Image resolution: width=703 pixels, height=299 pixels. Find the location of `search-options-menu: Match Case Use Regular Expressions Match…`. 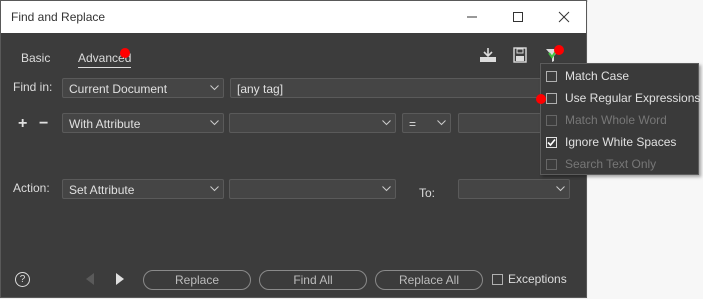

search-options-menu: Match Case Use Regular Expressions Match… is located at coordinates (620, 119).